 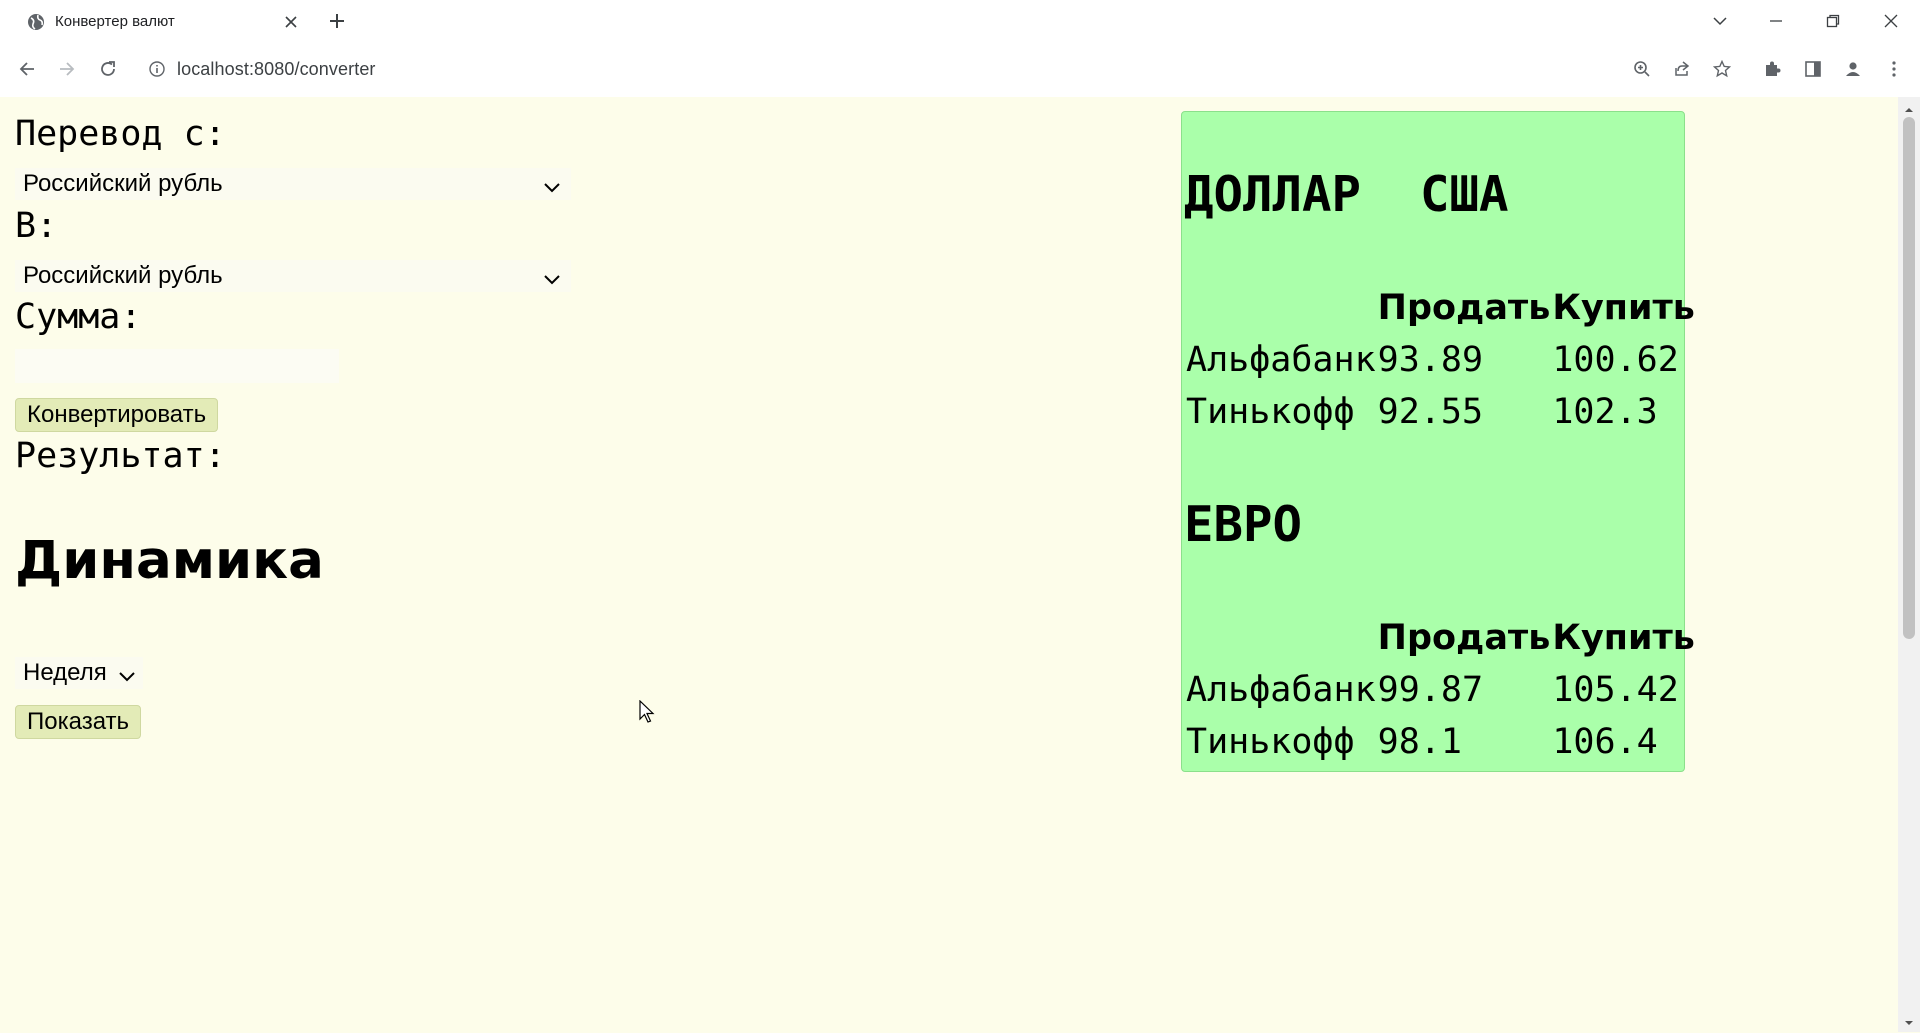 I want to click on sell-rate: 99.87, so click(x=1430, y=690).